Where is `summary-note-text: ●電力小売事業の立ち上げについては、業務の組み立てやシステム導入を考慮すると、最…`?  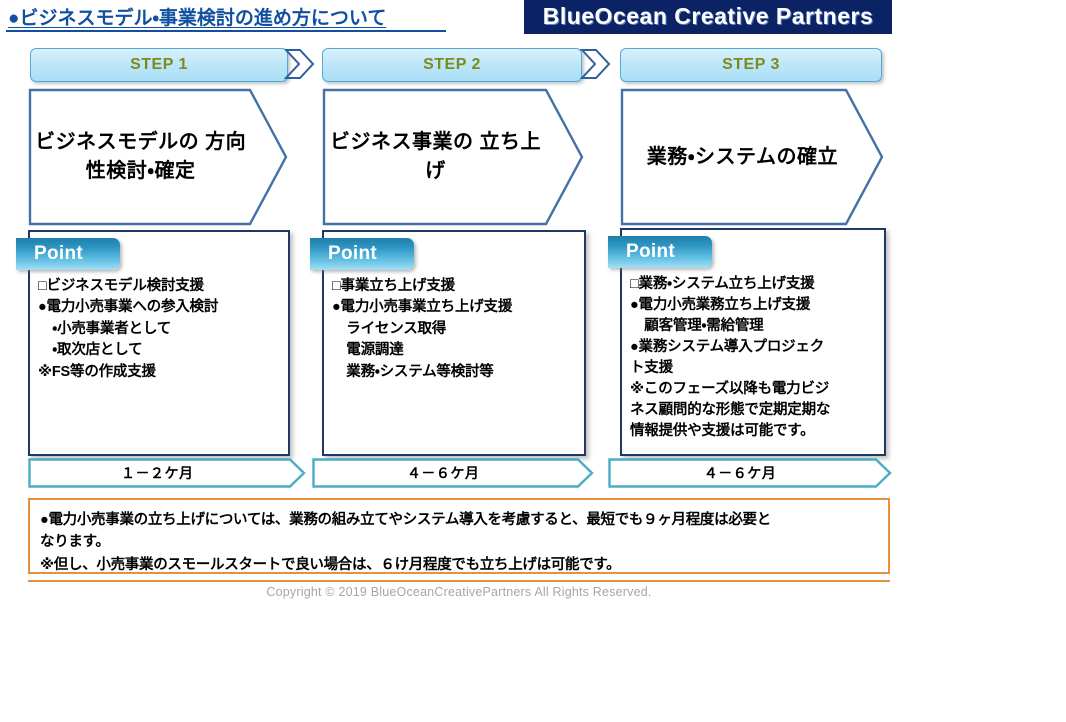
summary-note-text: ●電力小売事業の立ち上げについては、業務の組み立てやシステム導入を考慮すると、最… is located at coordinates (405, 542).